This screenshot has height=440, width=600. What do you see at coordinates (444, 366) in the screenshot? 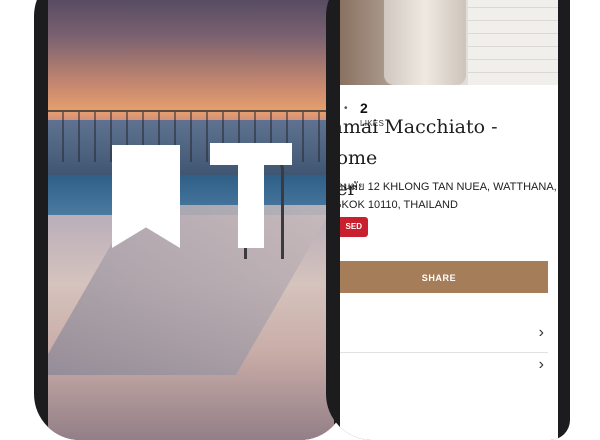
I see `list-item: ›` at bounding box center [444, 366].